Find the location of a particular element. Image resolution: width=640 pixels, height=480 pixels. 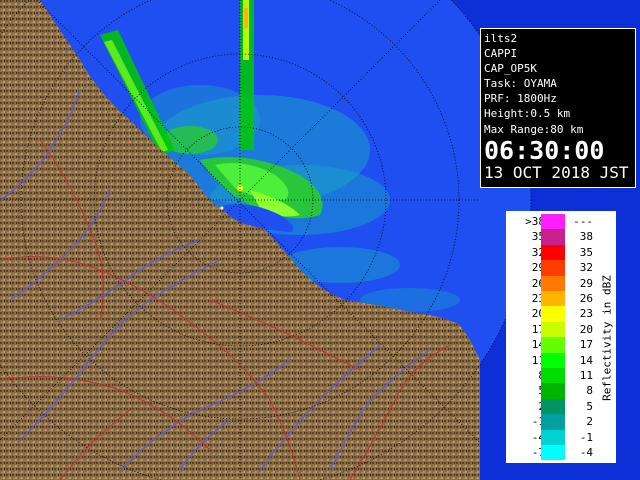

legend-row: -7 -4 is located at coordinates (562, 453).